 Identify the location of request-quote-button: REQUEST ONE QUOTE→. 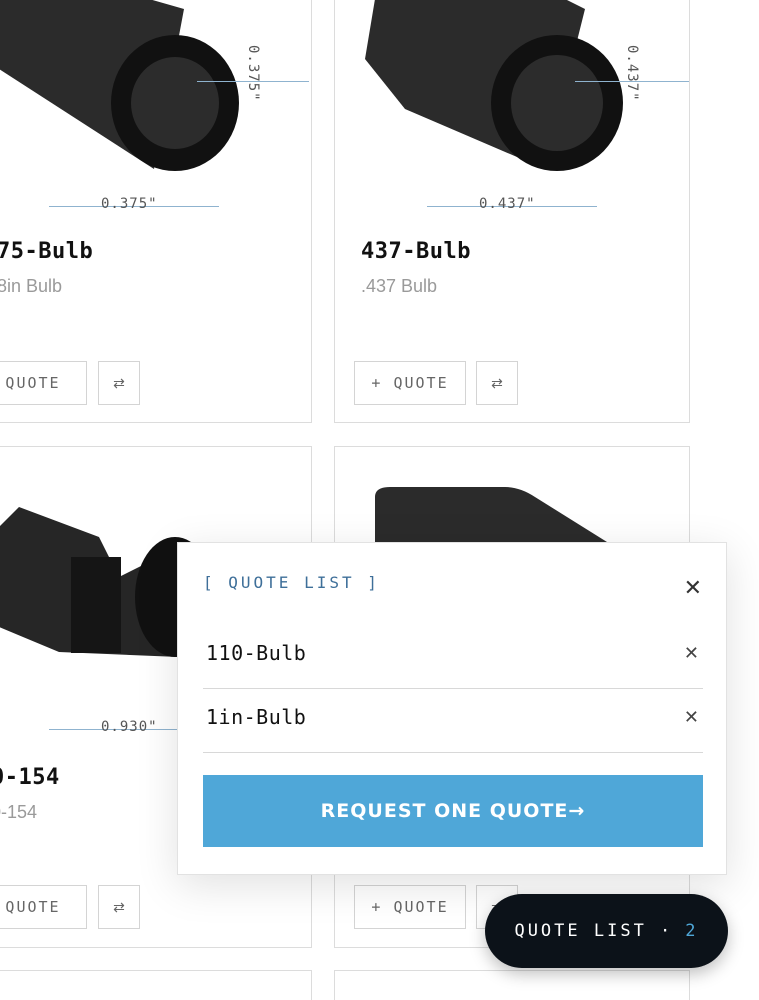
(453, 811).